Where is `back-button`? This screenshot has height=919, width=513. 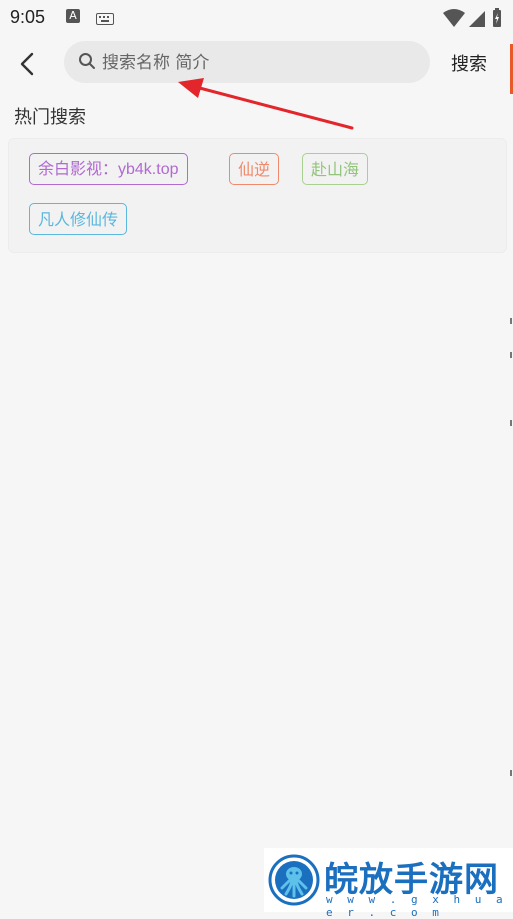 back-button is located at coordinates (28, 64).